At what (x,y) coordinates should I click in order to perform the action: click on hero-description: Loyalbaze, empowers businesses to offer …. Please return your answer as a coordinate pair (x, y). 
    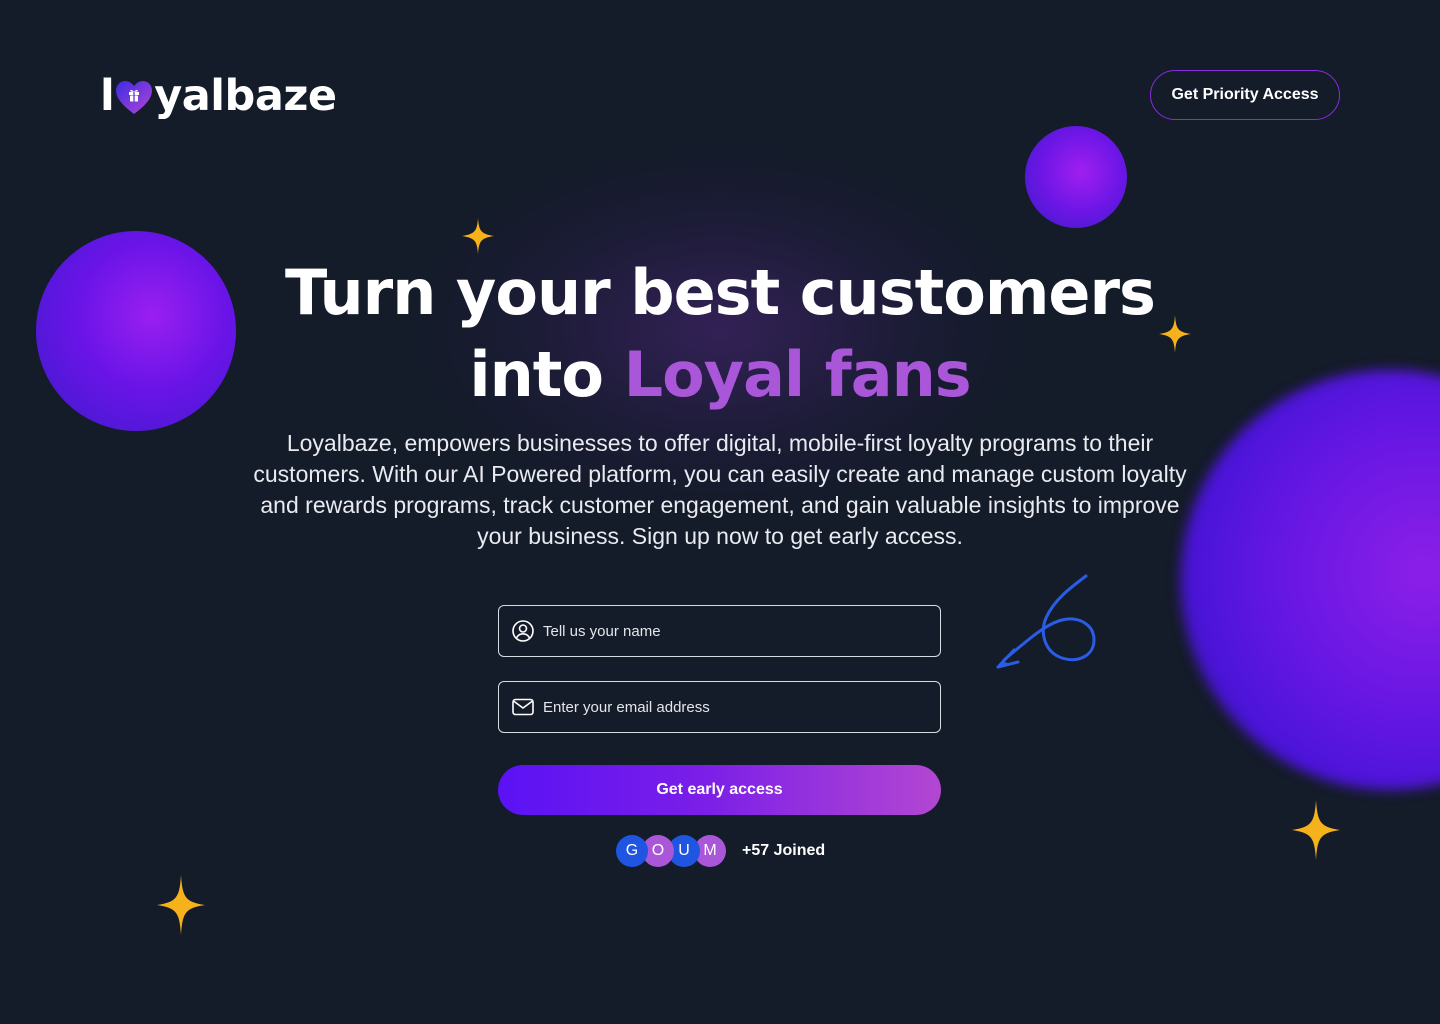
    Looking at the image, I should click on (720, 489).